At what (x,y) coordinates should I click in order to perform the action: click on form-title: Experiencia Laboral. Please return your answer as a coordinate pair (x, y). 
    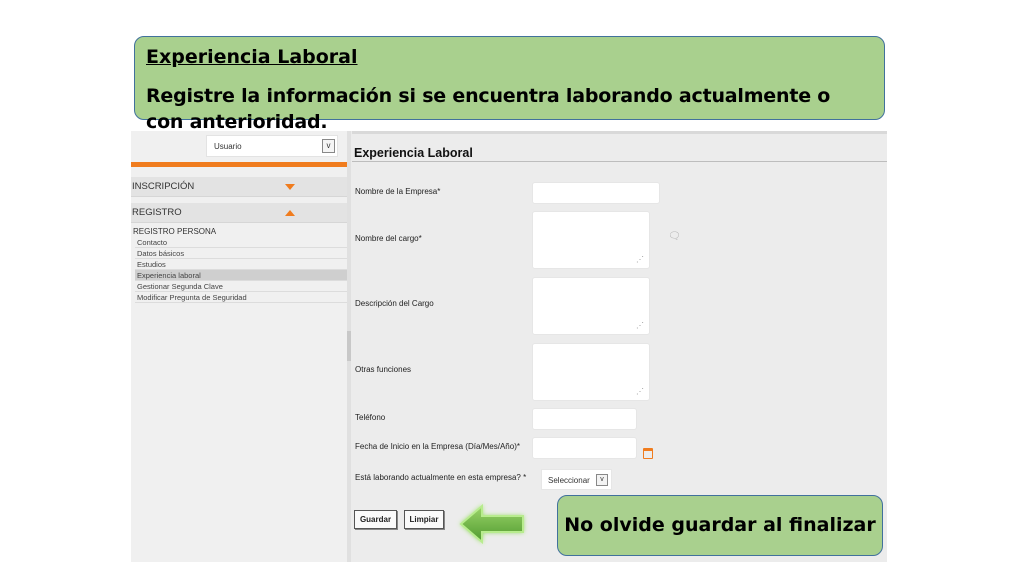
    Looking at the image, I should click on (413, 153).